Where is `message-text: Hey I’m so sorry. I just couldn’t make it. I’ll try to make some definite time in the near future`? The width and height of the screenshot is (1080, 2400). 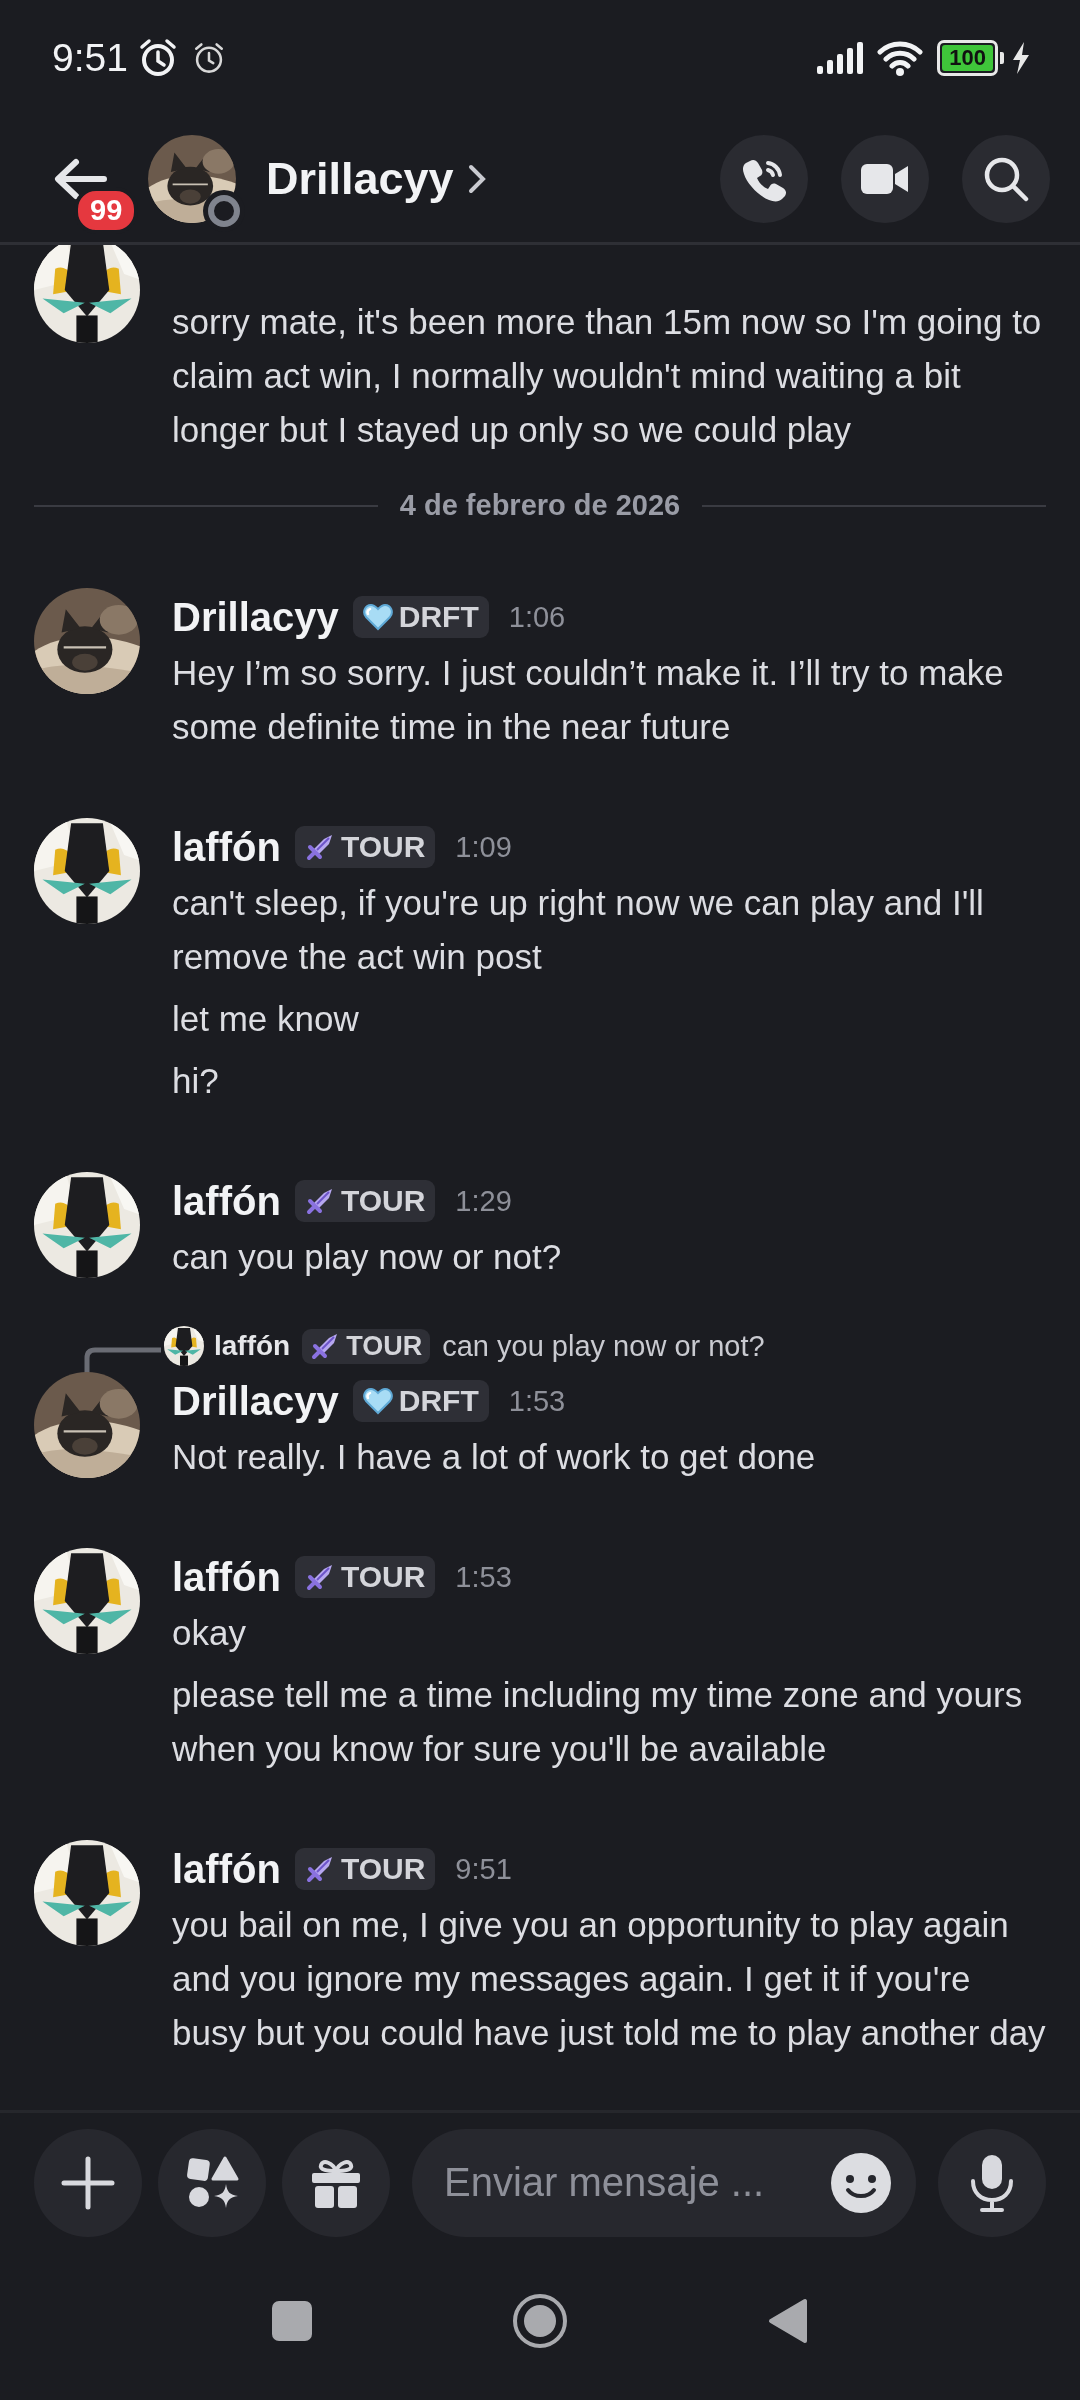
message-text: Hey I’m so sorry. I just couldn’t make it. I’ll try to make some definite time in the near future is located at coordinates (588, 700).